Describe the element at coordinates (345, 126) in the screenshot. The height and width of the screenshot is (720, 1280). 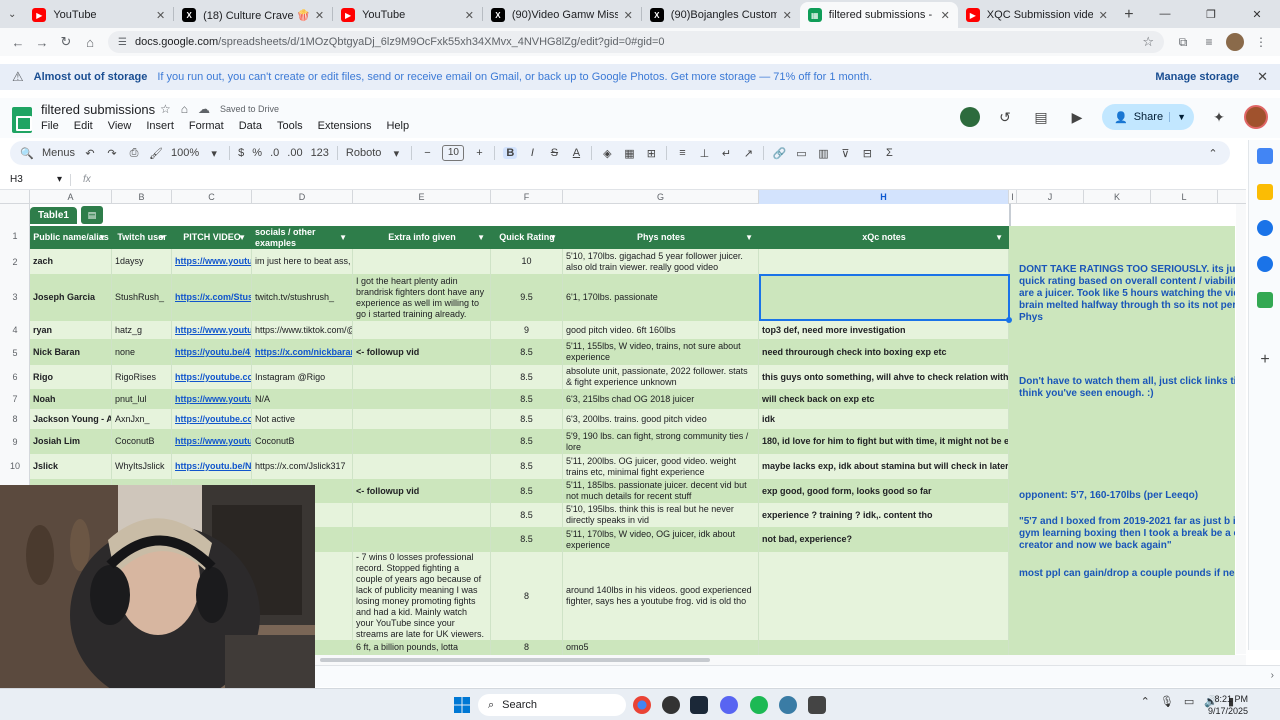
I see `menu-extensions: Extensions` at that location.